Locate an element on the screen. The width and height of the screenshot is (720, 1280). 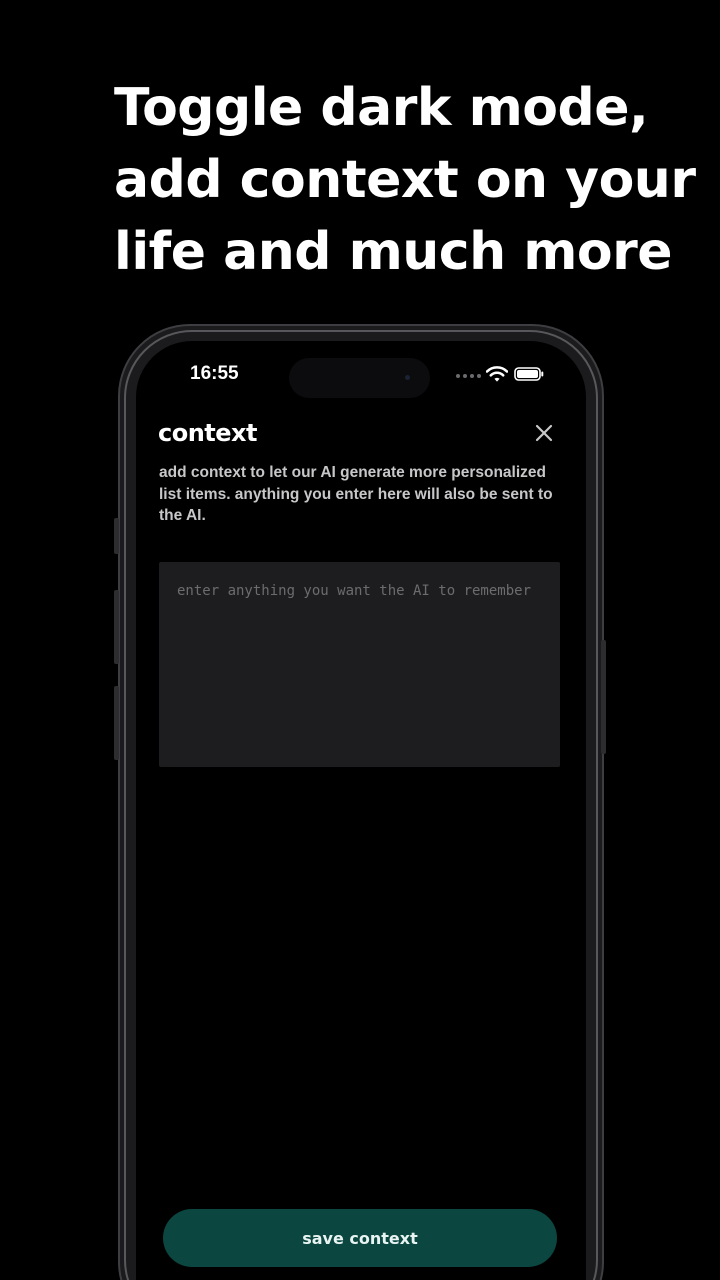
status-time: 16:55 is located at coordinates (214, 373).